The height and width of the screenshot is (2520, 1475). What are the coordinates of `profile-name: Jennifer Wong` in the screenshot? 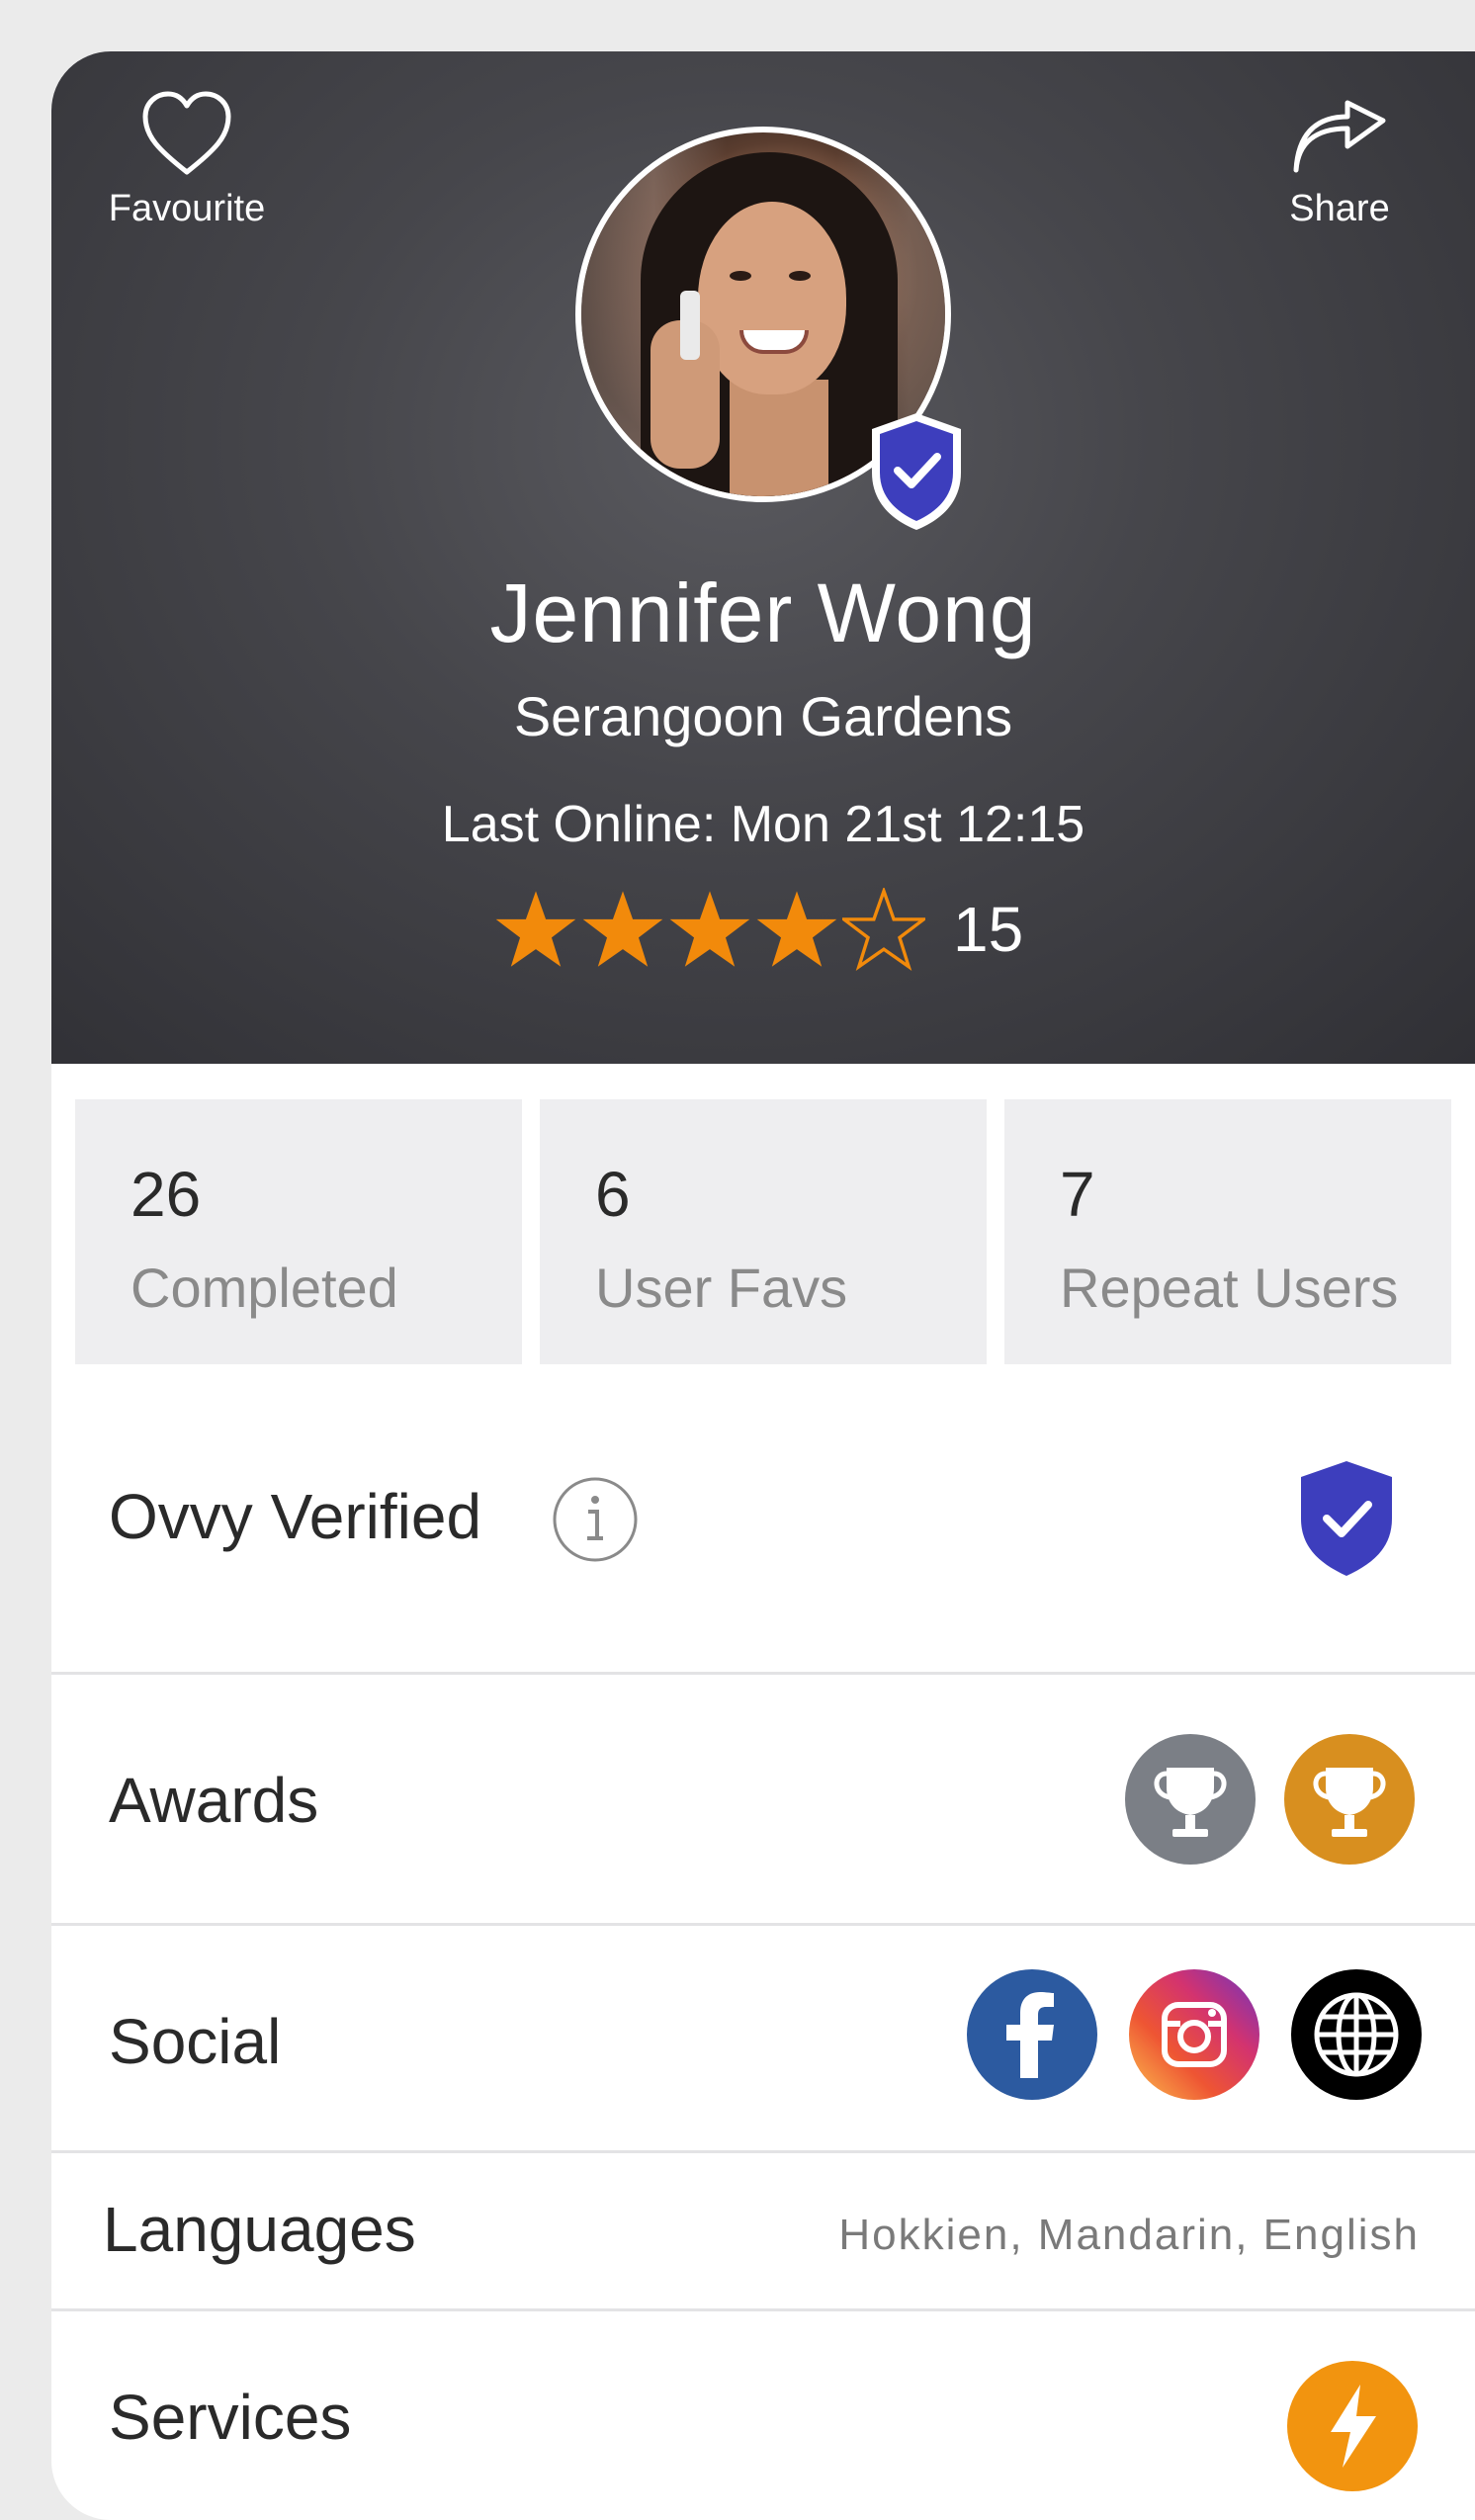 It's located at (763, 612).